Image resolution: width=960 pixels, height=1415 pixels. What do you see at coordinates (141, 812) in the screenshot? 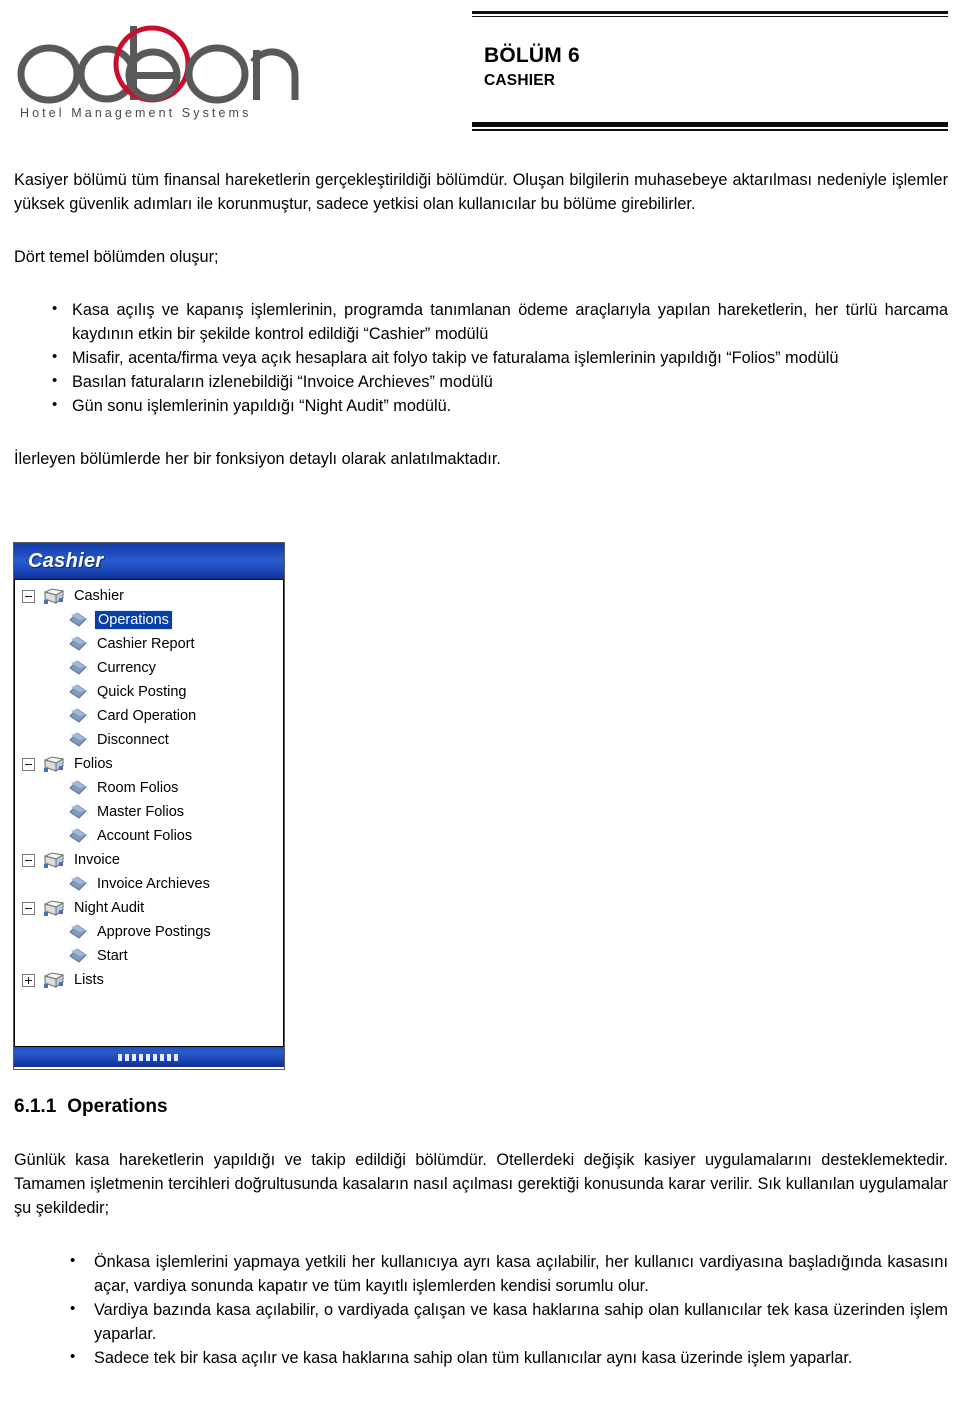
I see `tree-node-label: Master Folios` at bounding box center [141, 812].